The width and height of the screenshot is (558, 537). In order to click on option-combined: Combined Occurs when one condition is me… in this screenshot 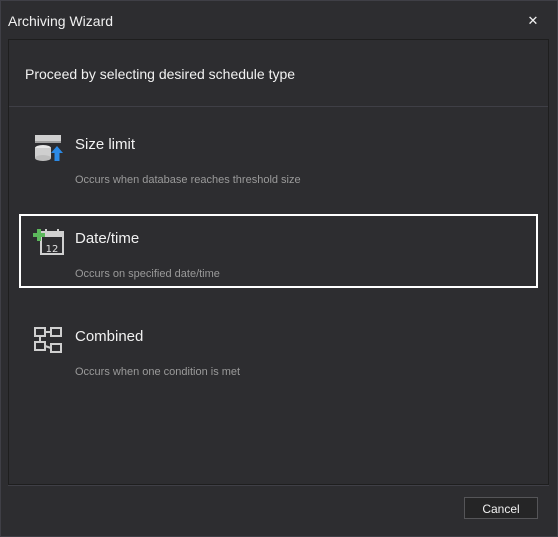, I will do `click(278, 349)`.